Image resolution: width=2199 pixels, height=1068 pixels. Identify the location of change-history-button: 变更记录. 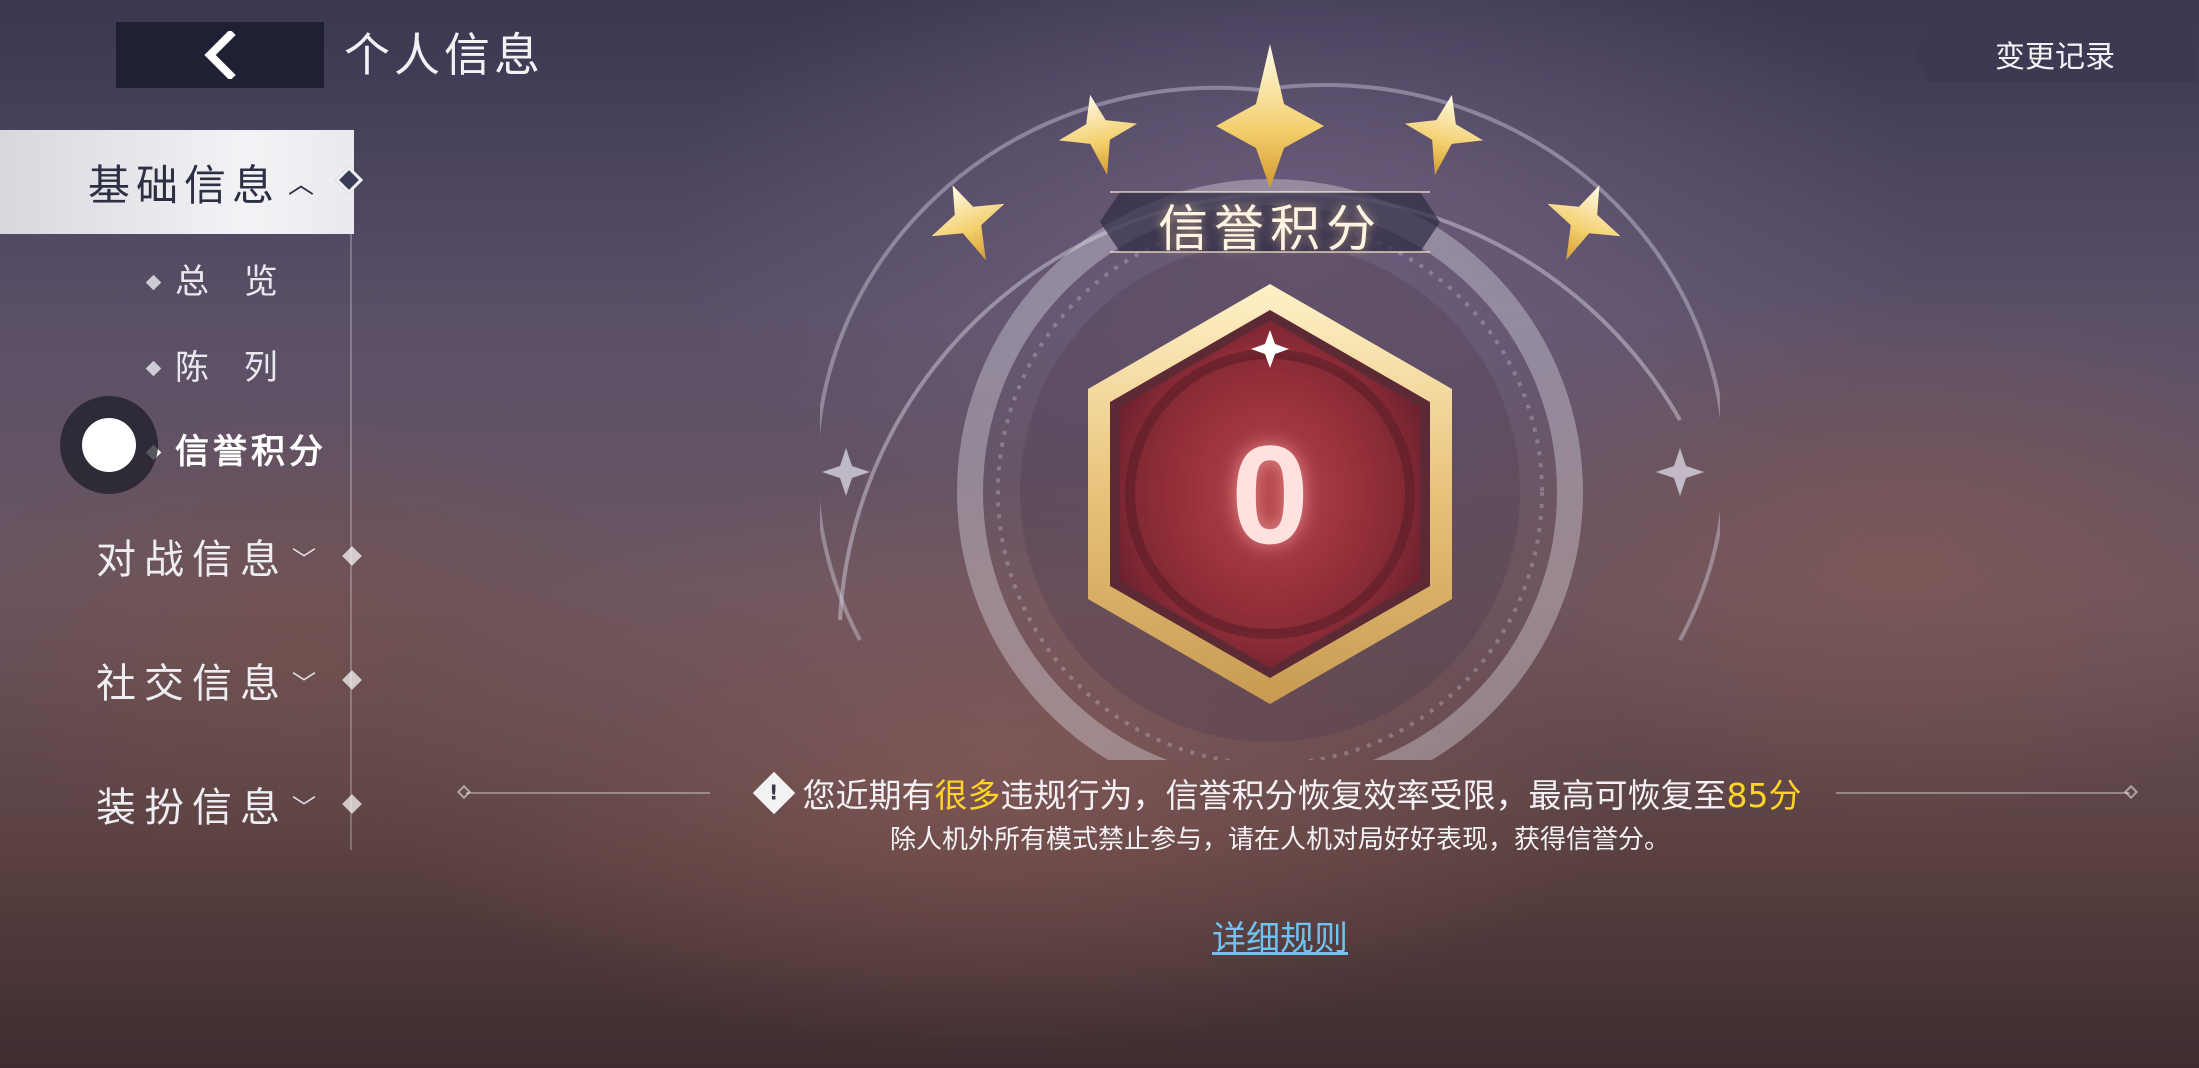
(2055, 54).